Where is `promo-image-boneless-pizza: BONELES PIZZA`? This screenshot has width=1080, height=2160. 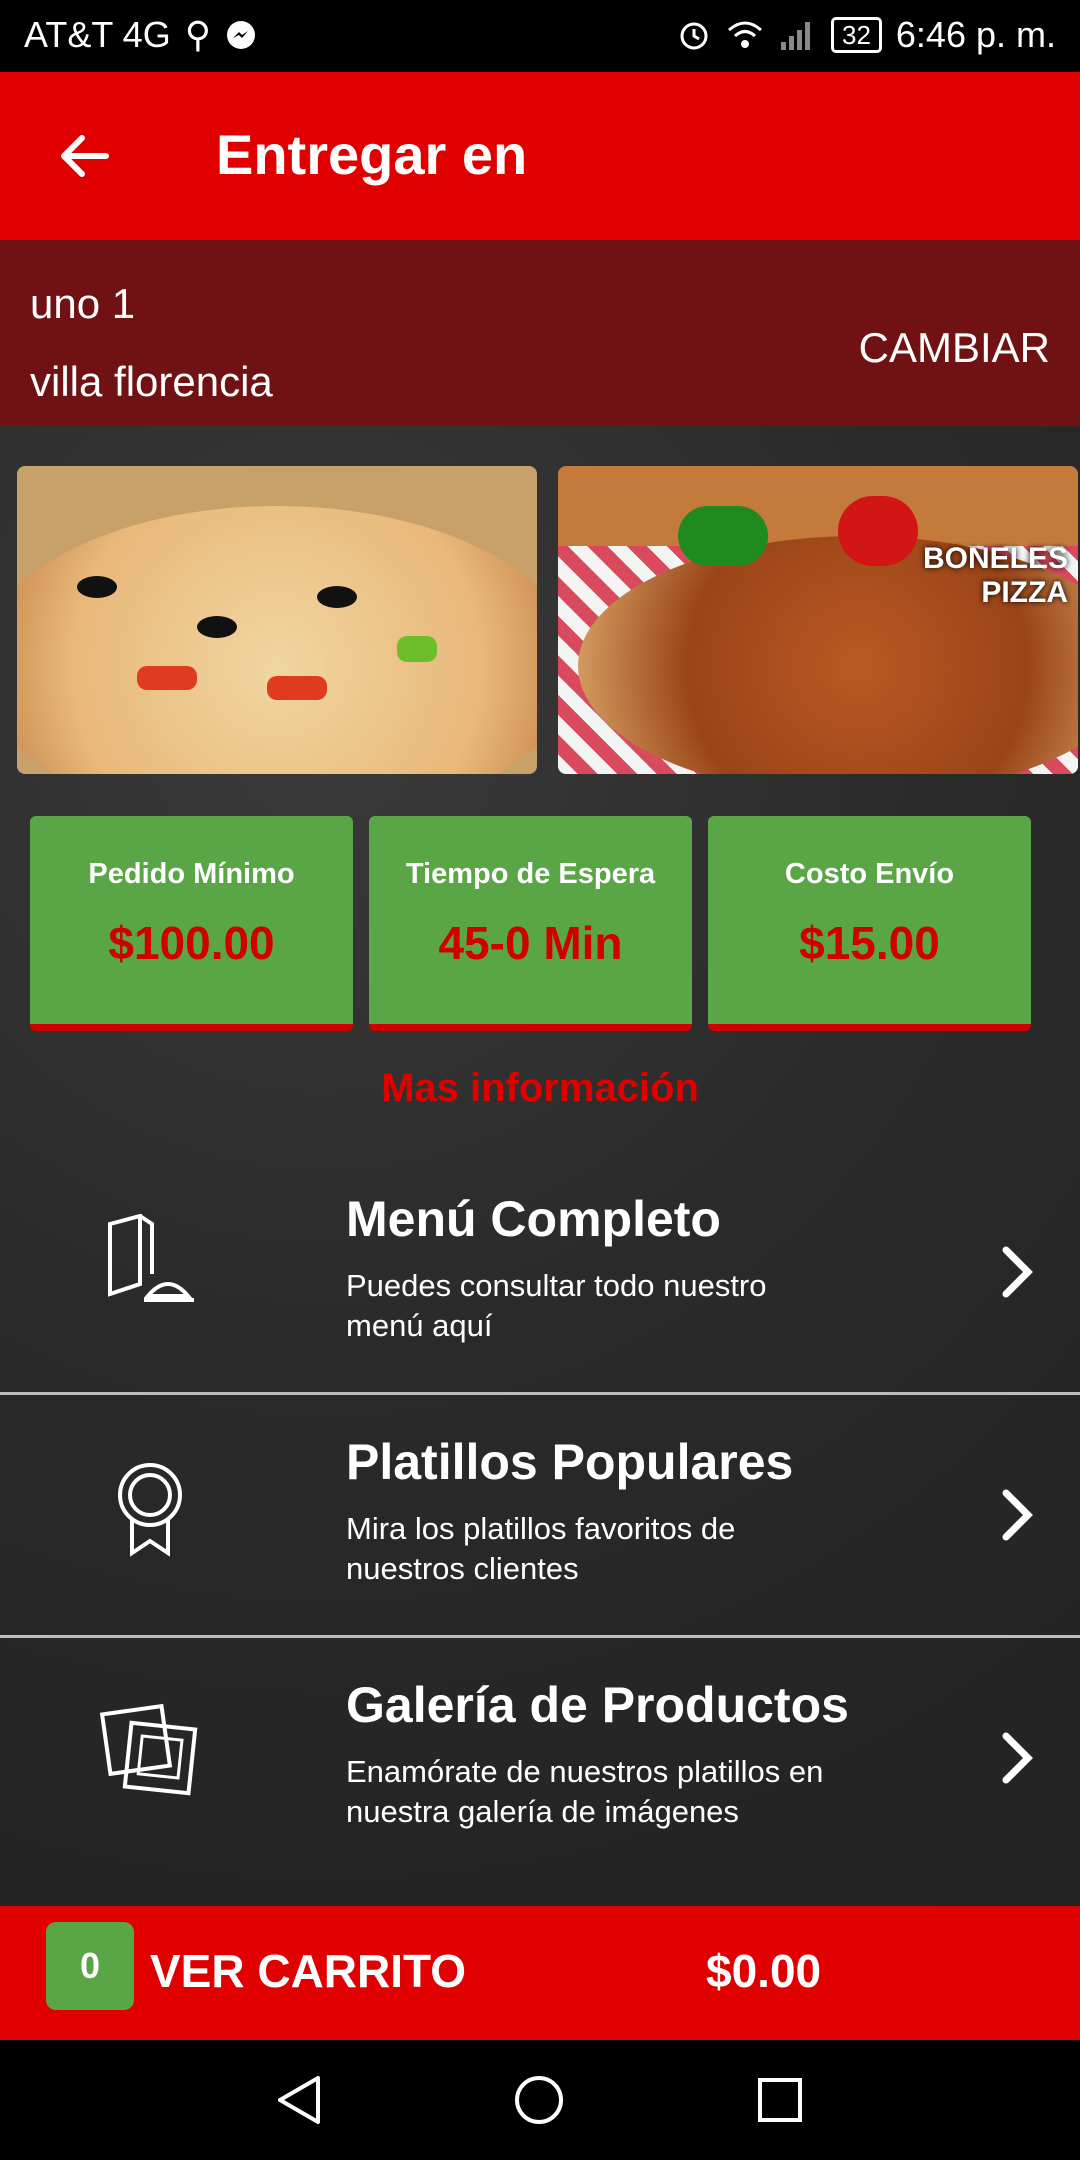
promo-image-boneless-pizza: BONELES PIZZA is located at coordinates (818, 620).